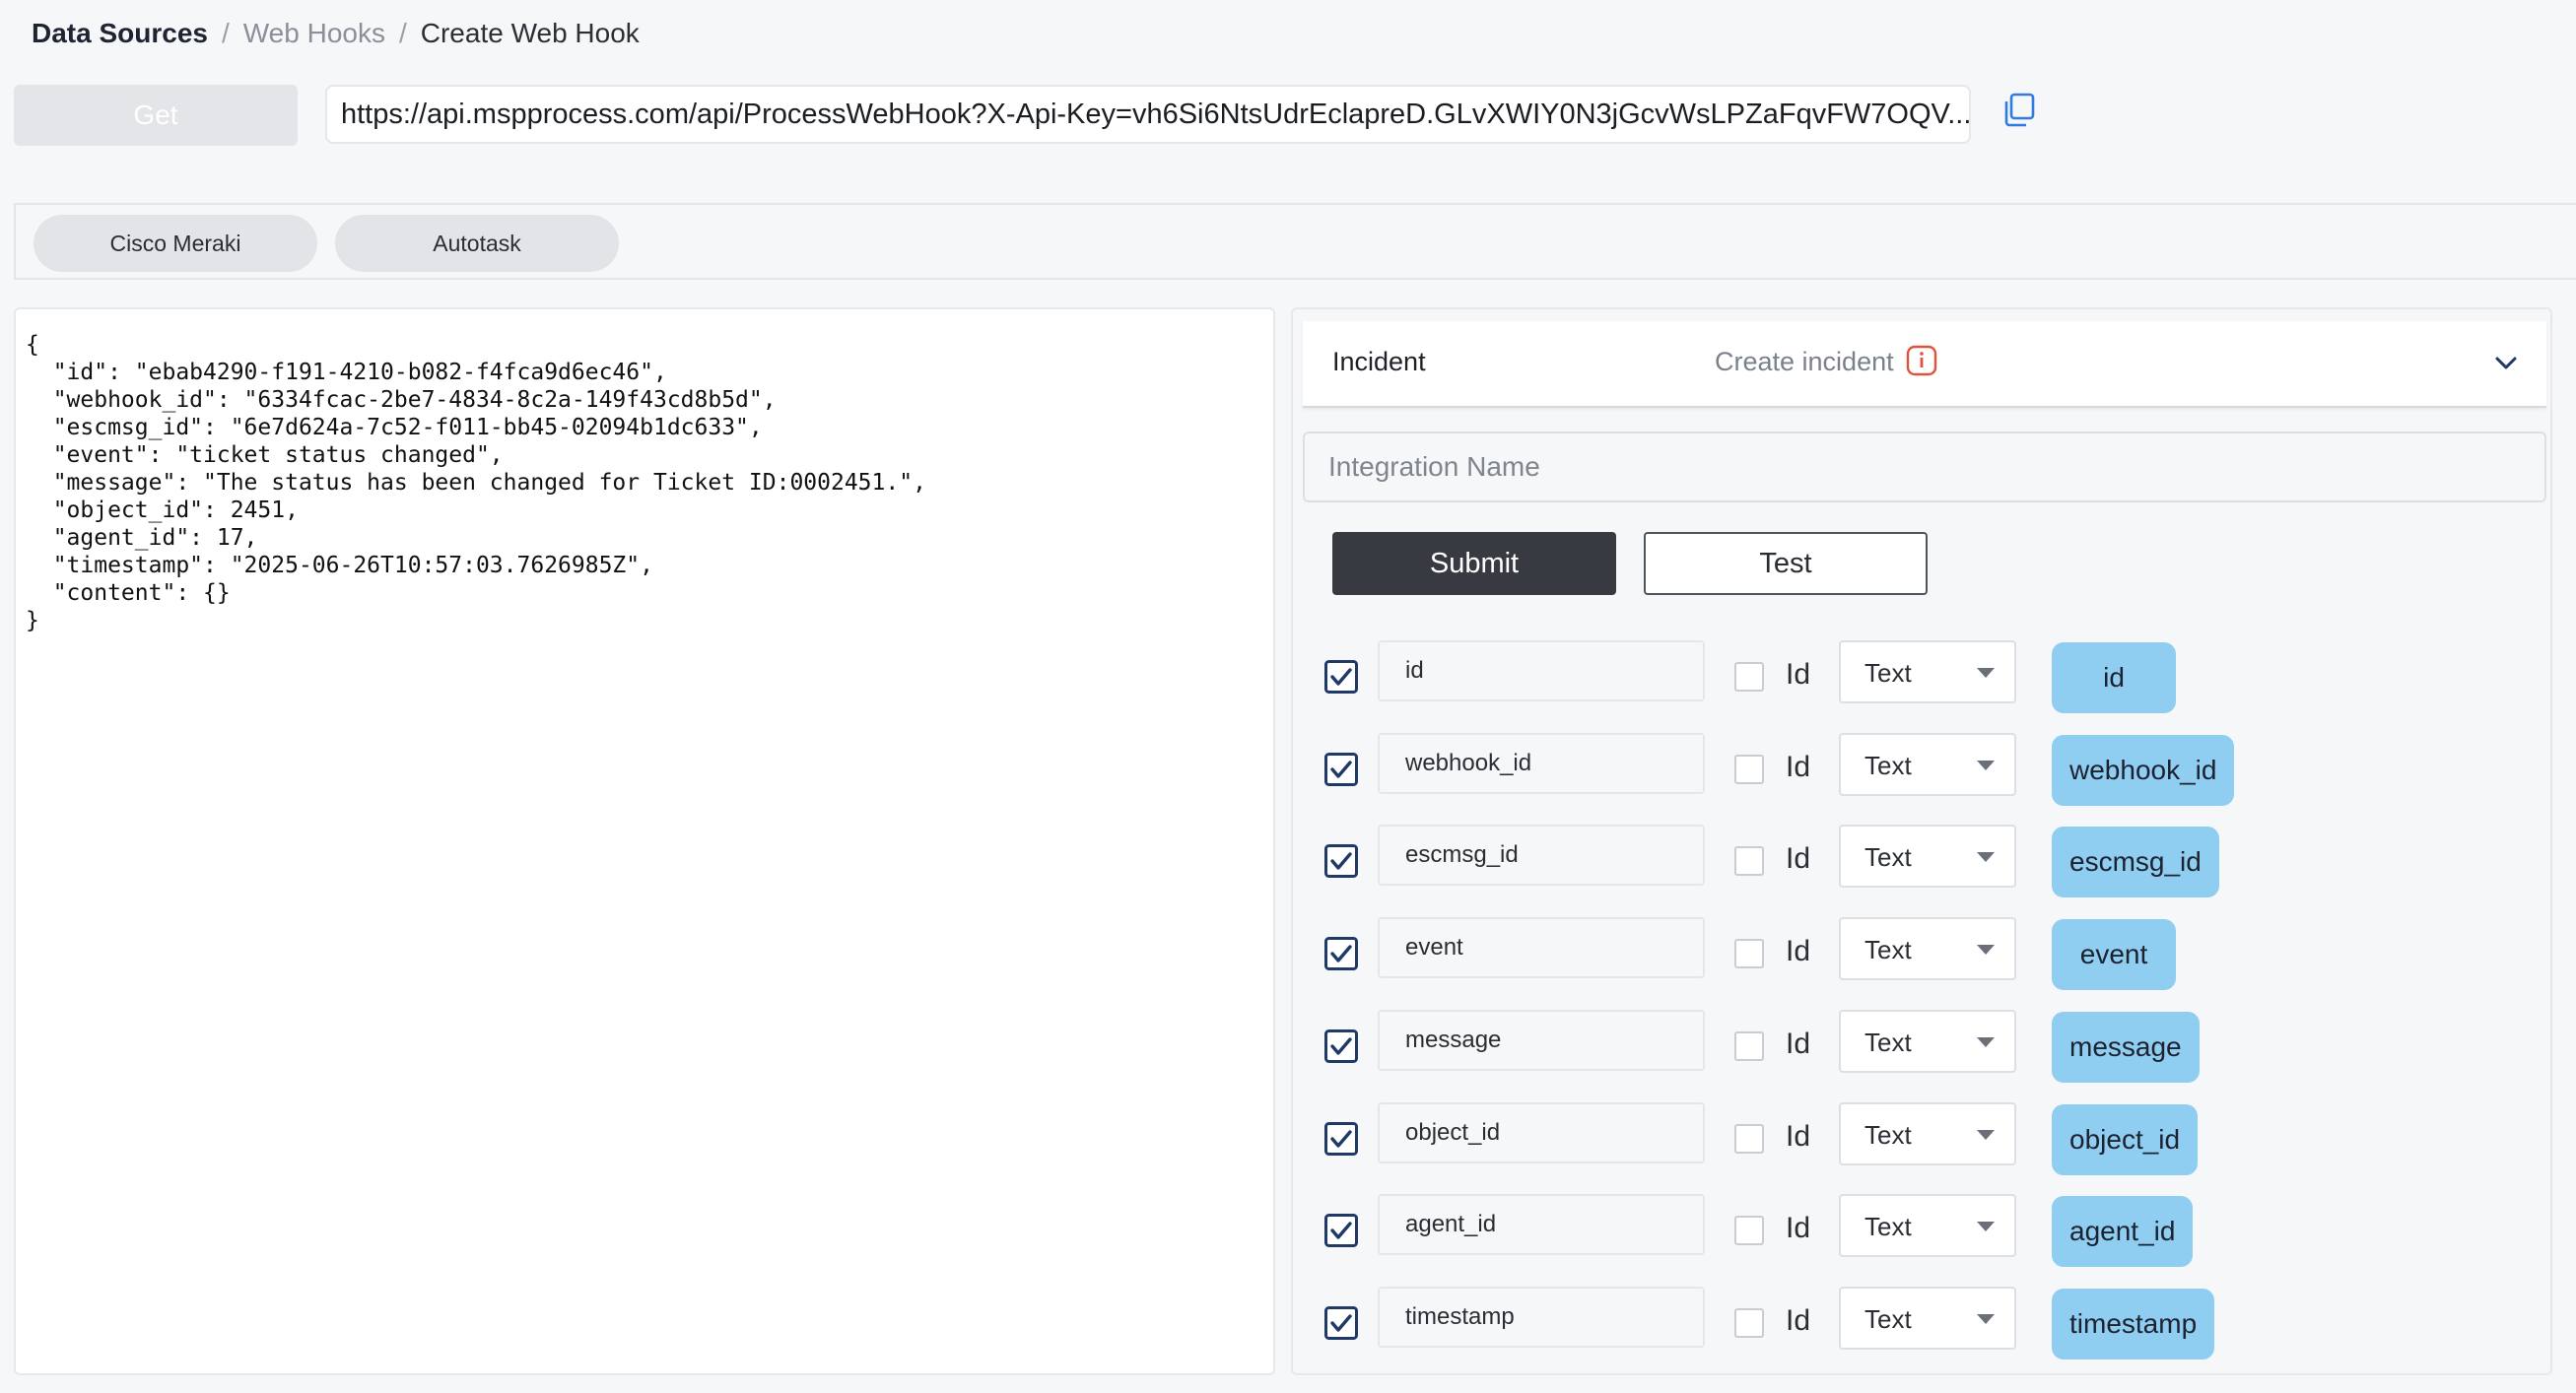  Describe the element at coordinates (1295, 241) in the screenshot. I see `source-tabs: Cisco Meraki Autotask` at that location.